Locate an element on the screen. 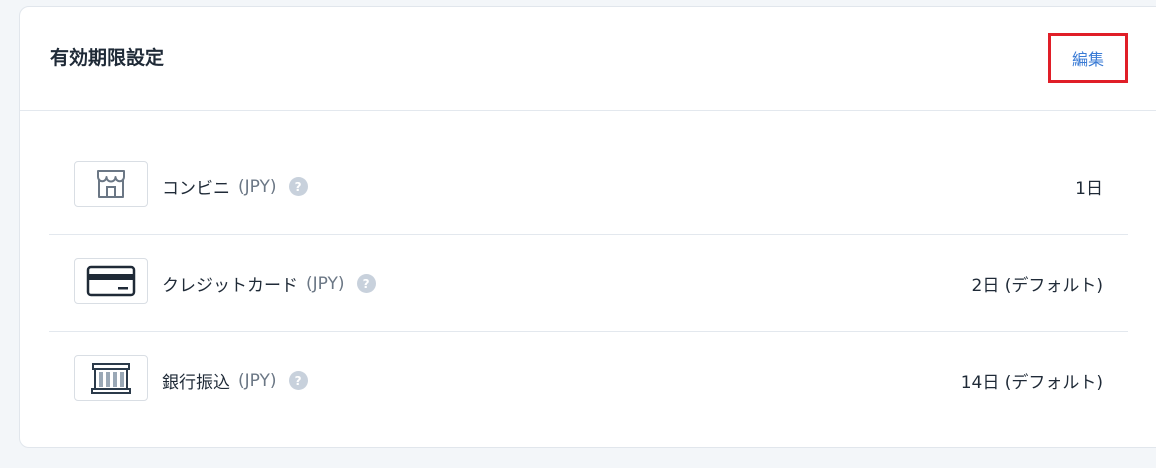 The image size is (1156, 468). method-name: クレジットカード is located at coordinates (230, 286).